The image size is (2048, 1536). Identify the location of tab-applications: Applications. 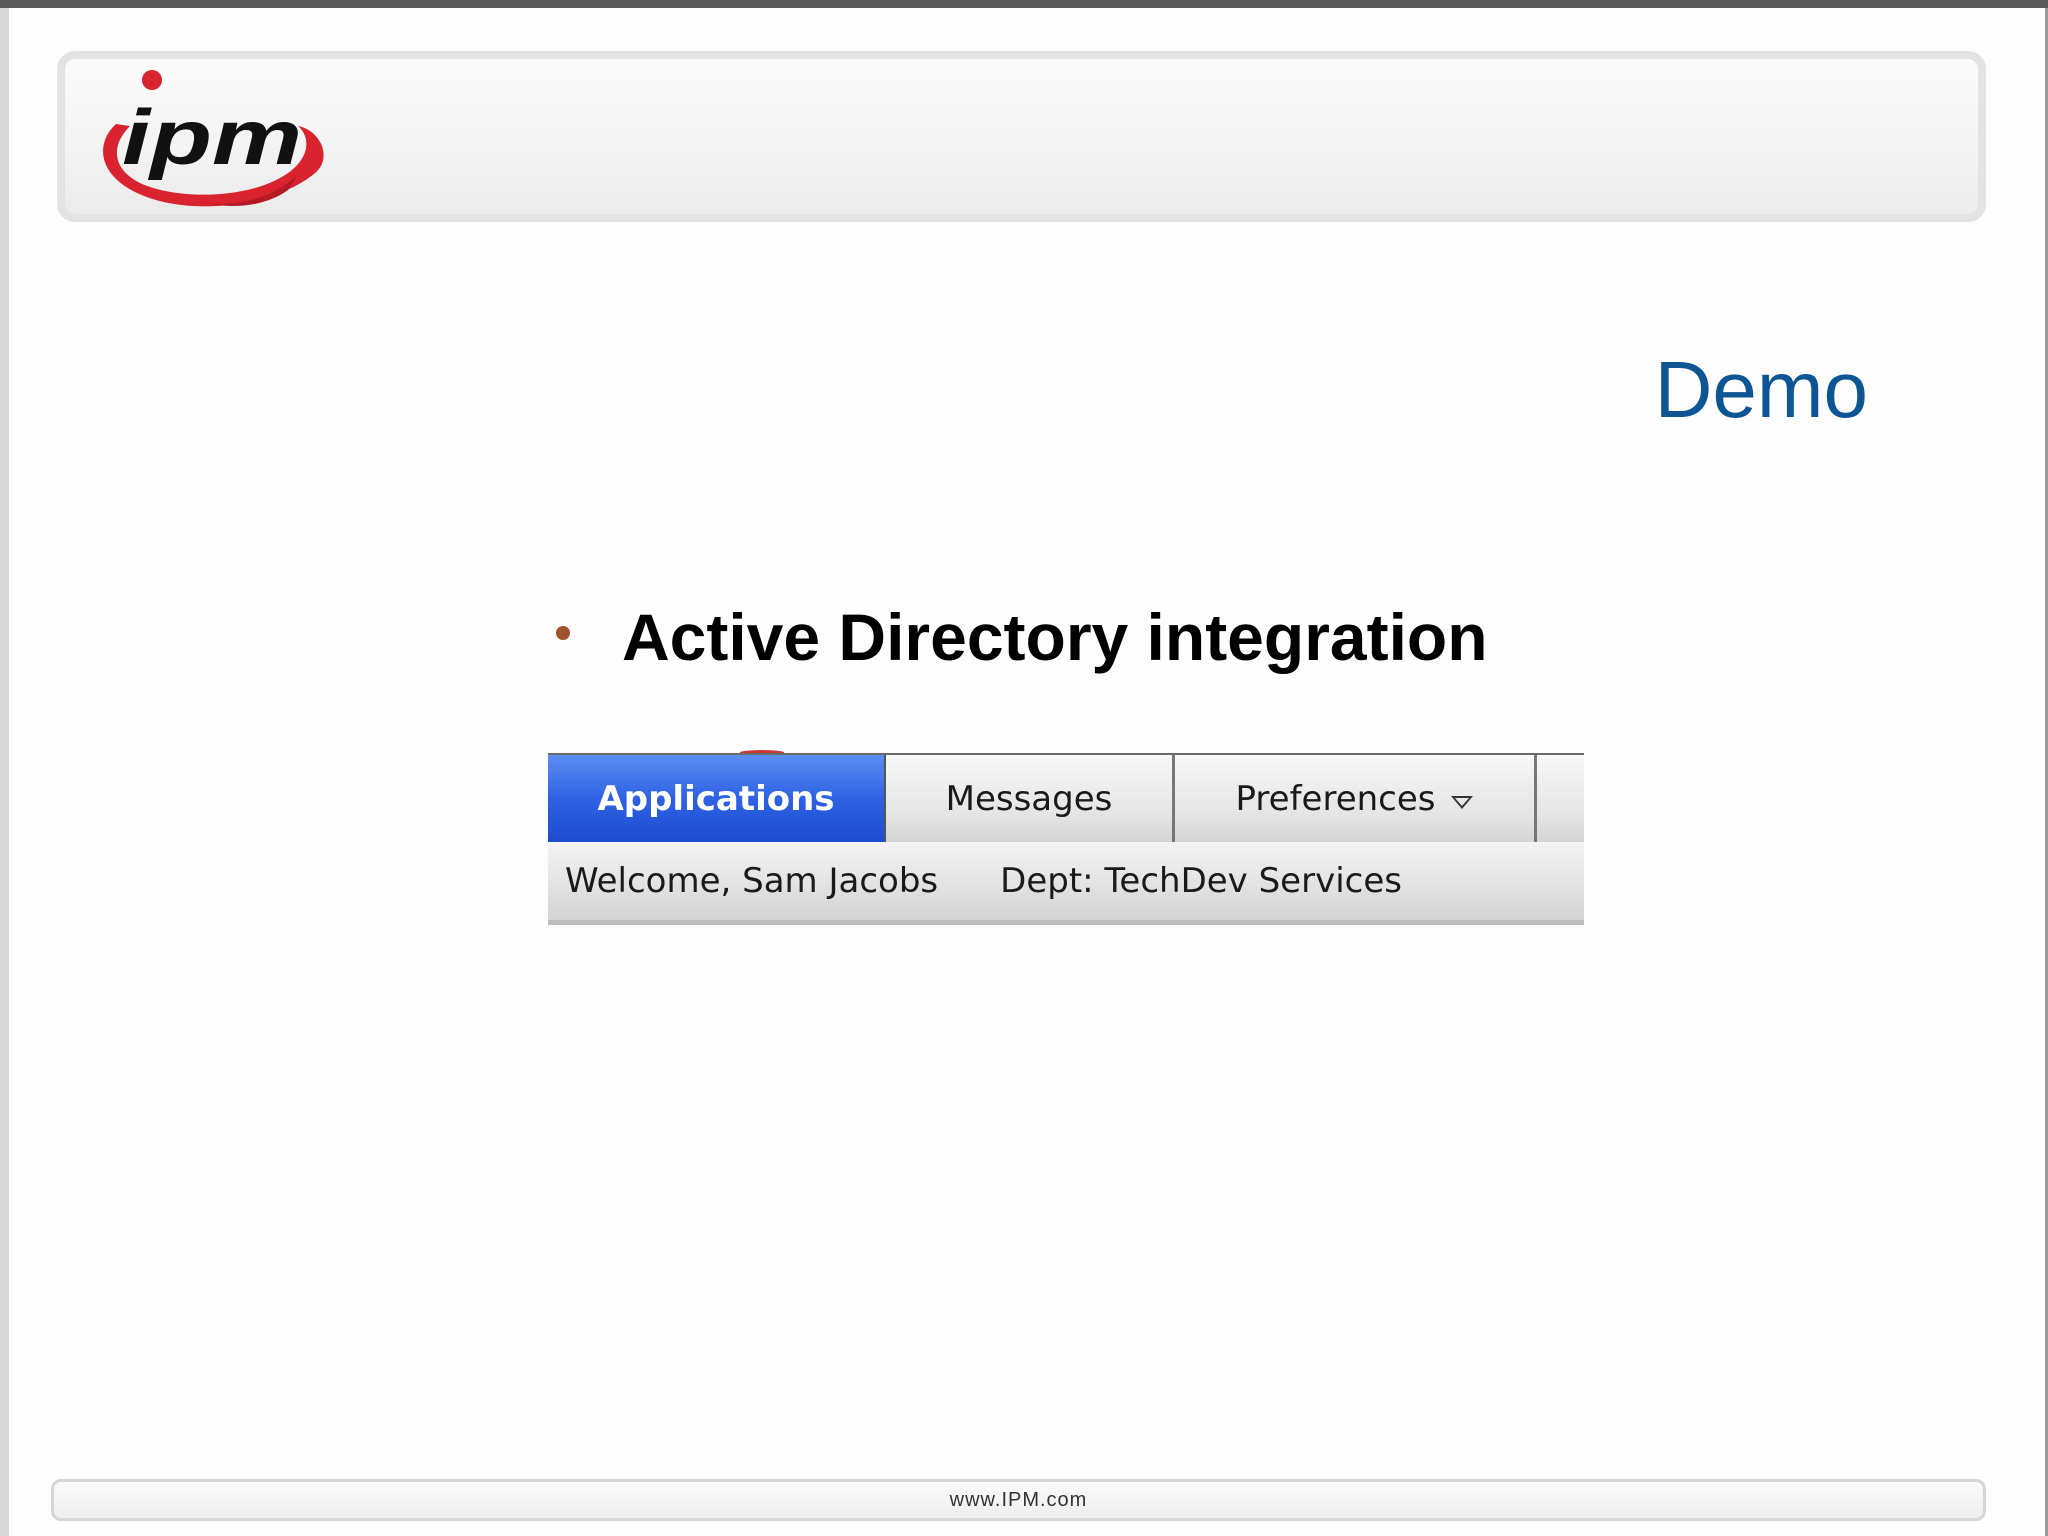
(717, 798).